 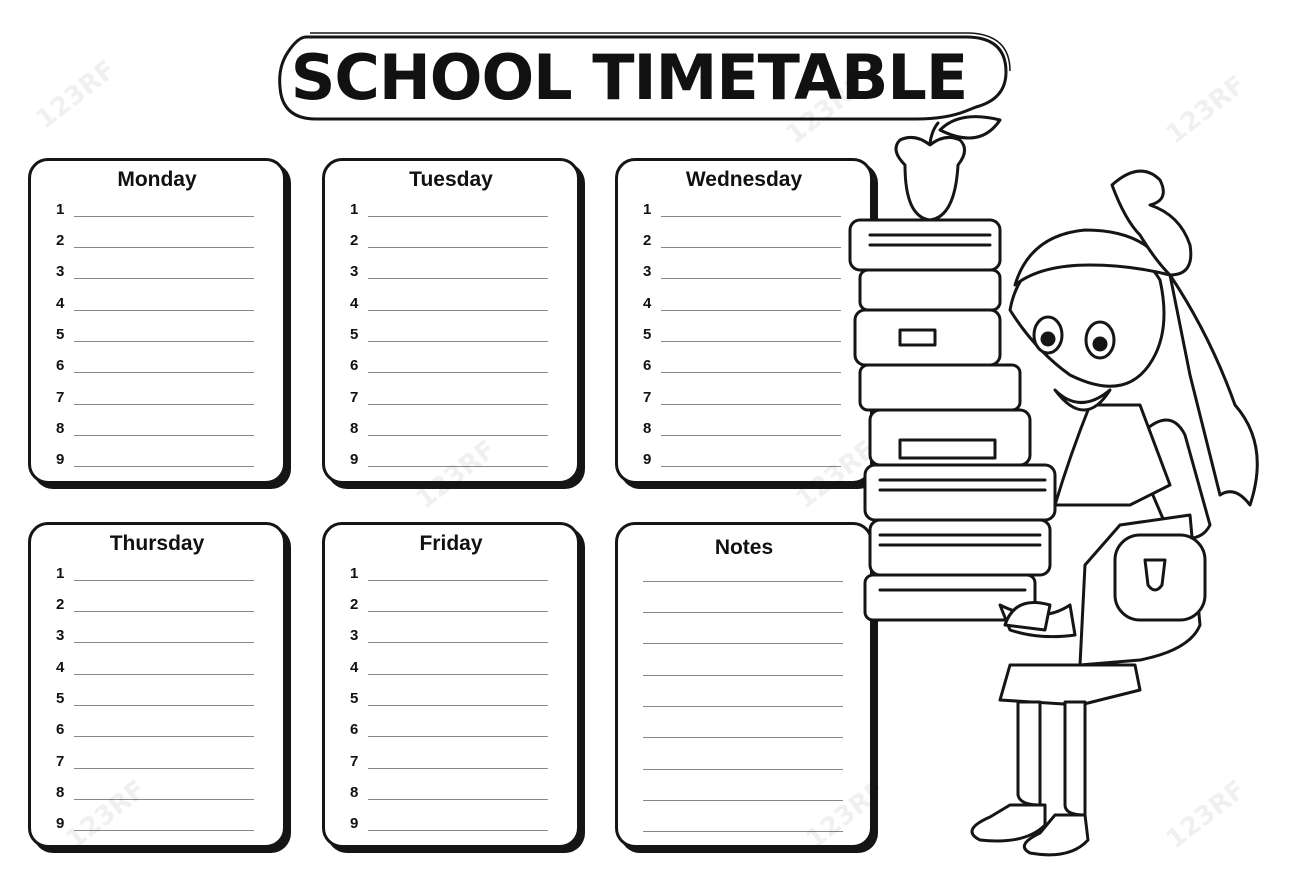 I want to click on period-number: 1, so click(x=60, y=209).